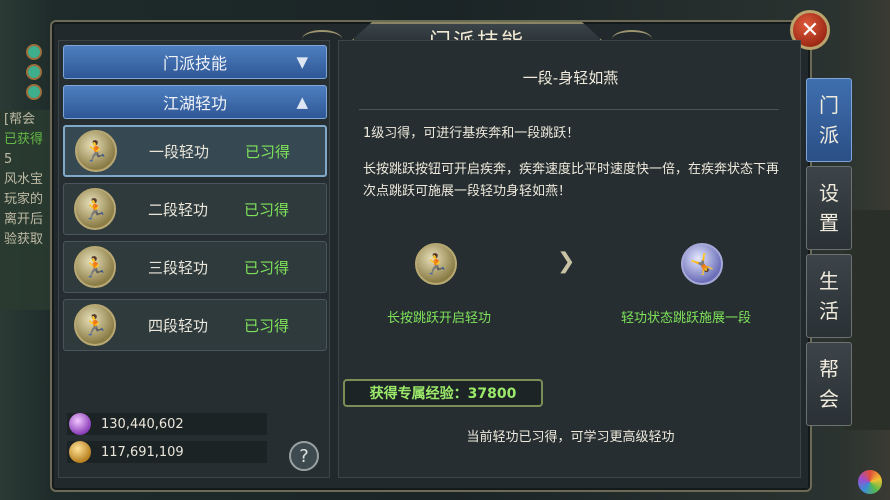  Describe the element at coordinates (178, 267) in the screenshot. I see `skill-name: 三段轻功` at that location.